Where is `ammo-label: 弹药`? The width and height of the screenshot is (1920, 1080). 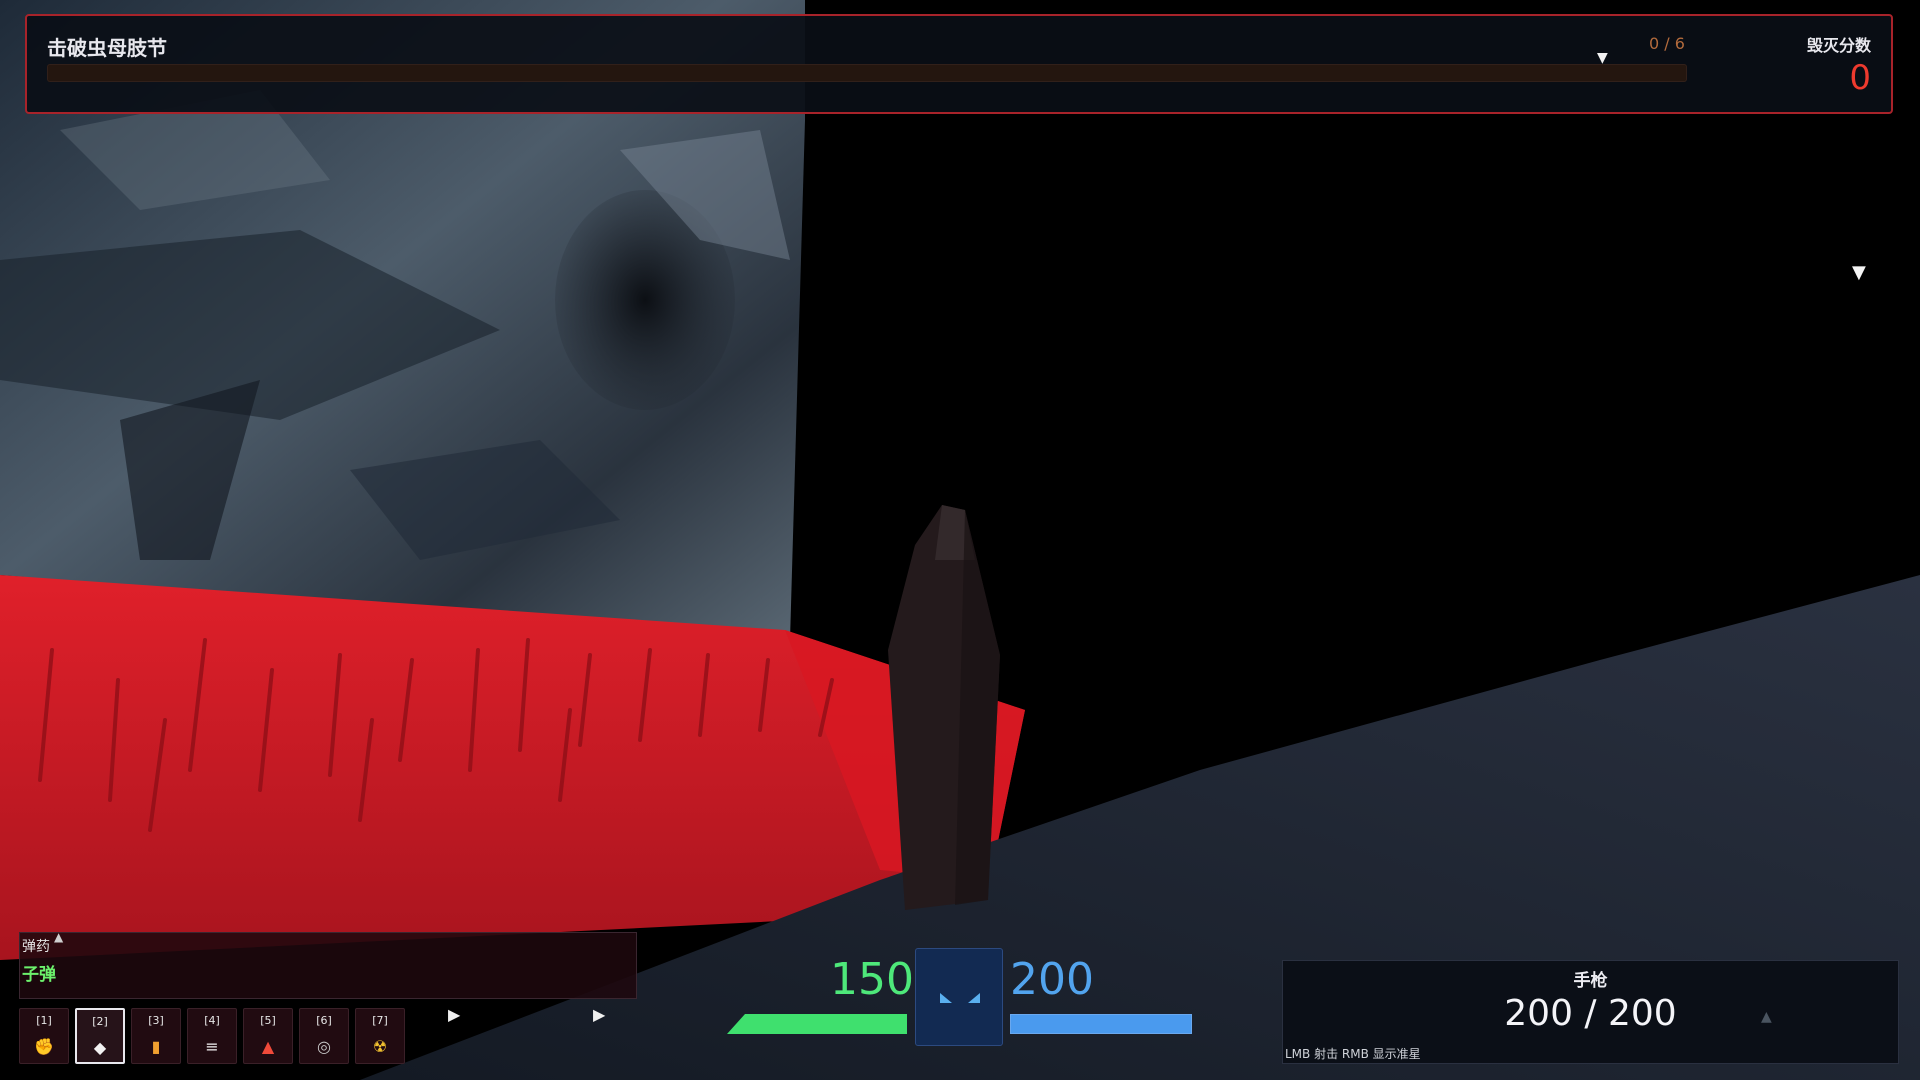
ammo-label: 弹药 is located at coordinates (36, 947).